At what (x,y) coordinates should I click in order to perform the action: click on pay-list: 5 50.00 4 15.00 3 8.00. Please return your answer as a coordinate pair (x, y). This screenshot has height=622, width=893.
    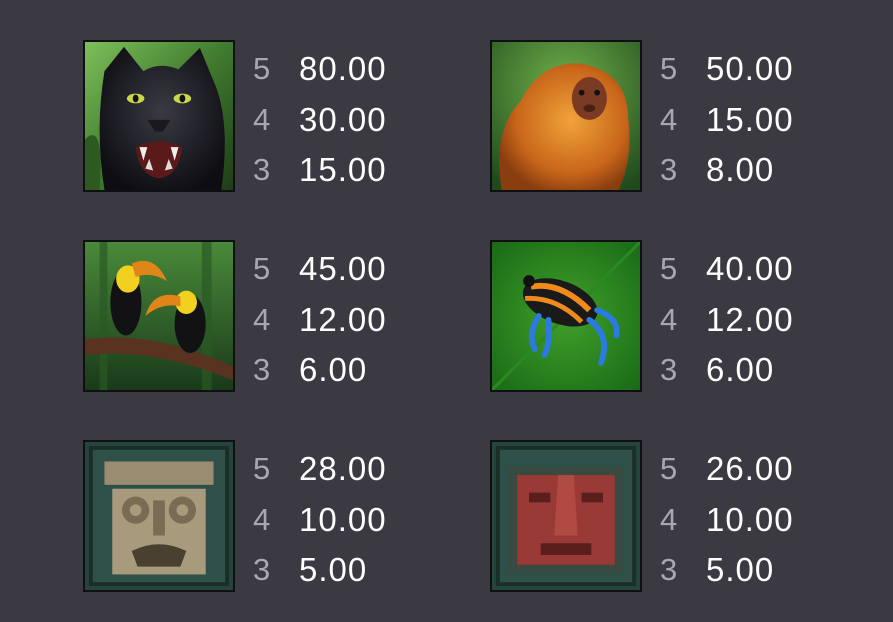
    Looking at the image, I should click on (727, 120).